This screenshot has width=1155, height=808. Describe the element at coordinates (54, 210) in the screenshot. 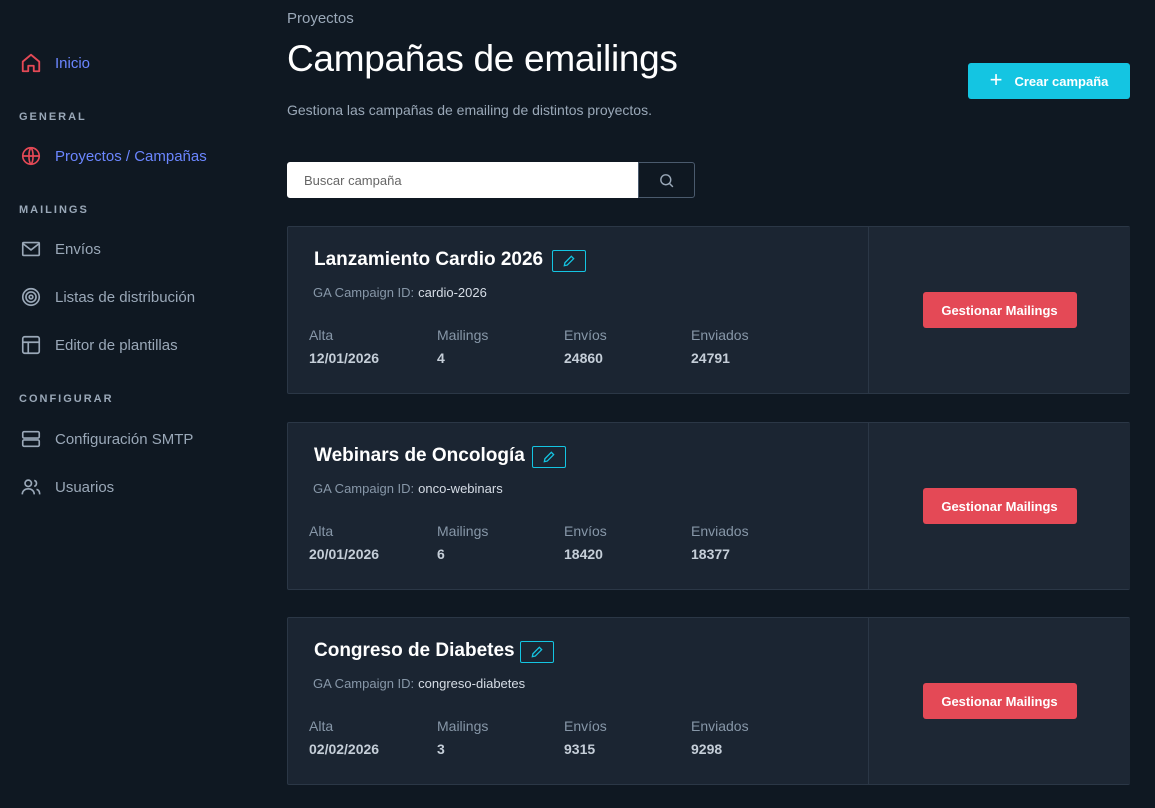

I see `section-title-mailings: MAILINGS` at that location.